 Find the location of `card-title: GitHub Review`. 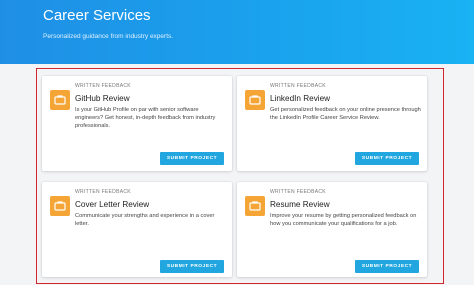

card-title: GitHub Review is located at coordinates (102, 98).